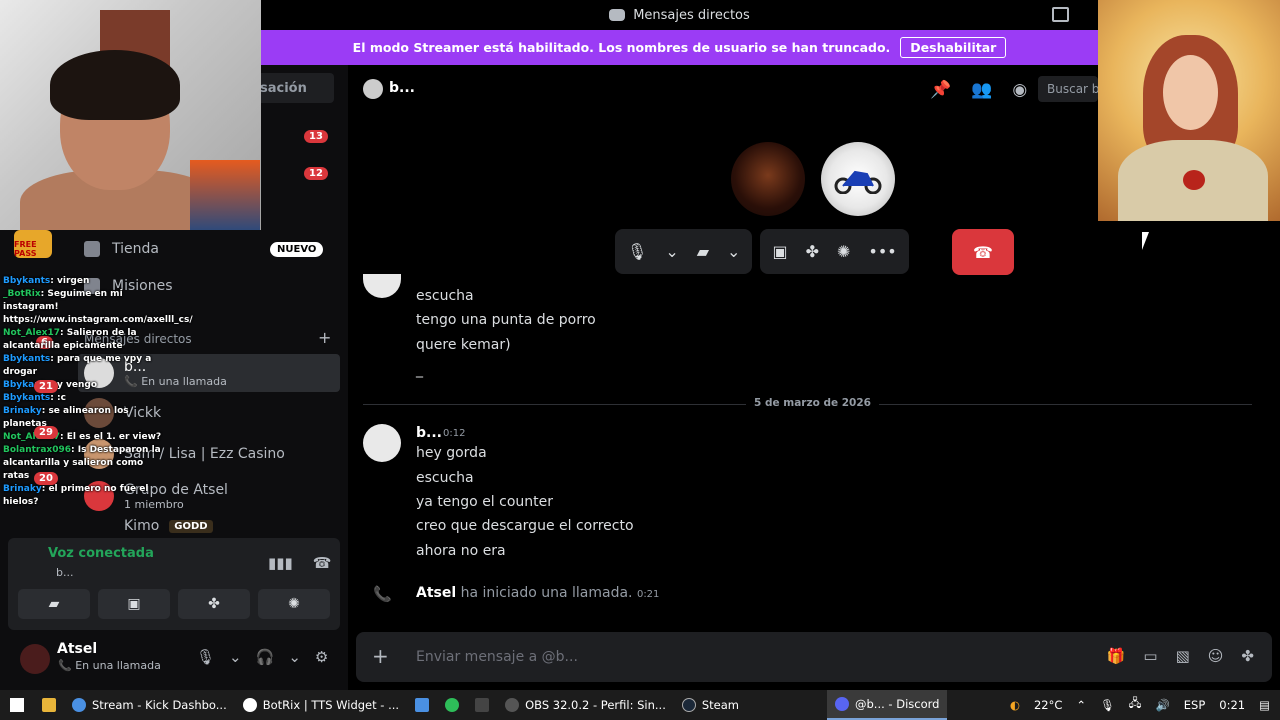 Image resolution: width=1280 pixels, height=720 pixels. What do you see at coordinates (482, 705) in the screenshot?
I see `terminal-button` at bounding box center [482, 705].